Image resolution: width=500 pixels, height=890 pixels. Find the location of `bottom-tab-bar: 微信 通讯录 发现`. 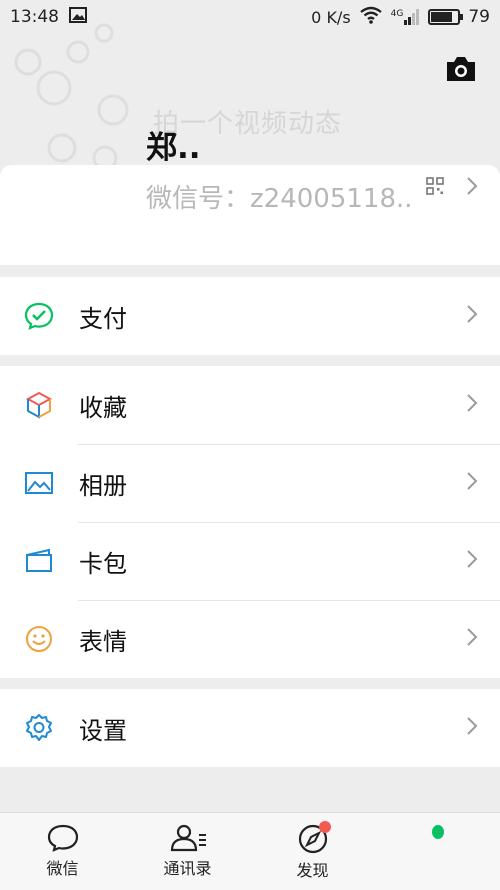

bottom-tab-bar: 微信 通讯录 发现 is located at coordinates (250, 851).